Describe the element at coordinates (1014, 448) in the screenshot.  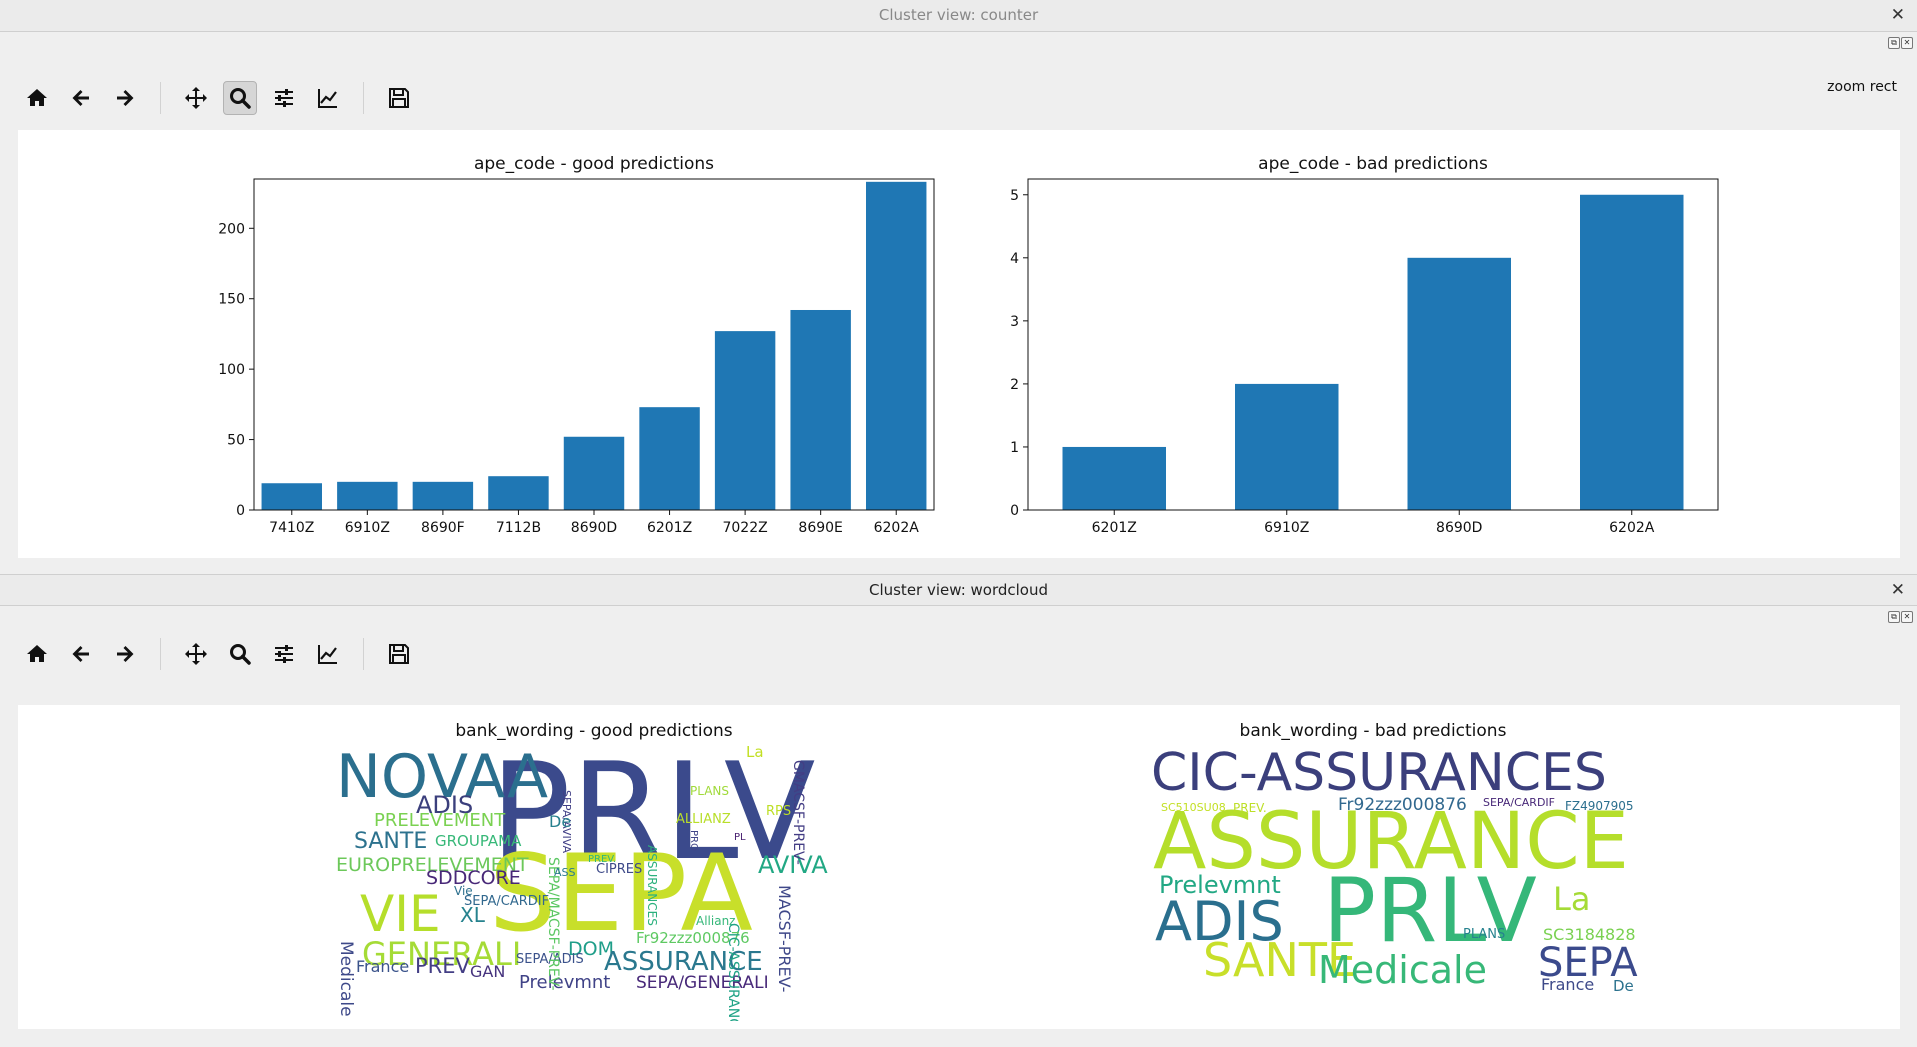
I see `y-tick-label: 1` at that location.